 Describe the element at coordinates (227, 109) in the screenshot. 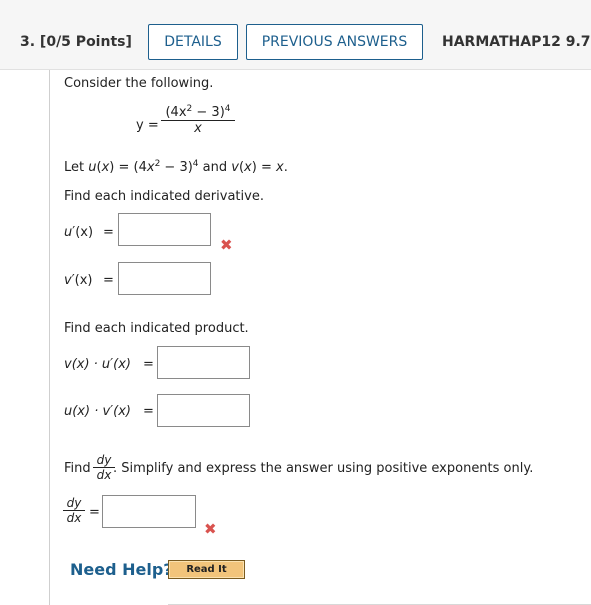

I see `num-exp-4: 4` at that location.